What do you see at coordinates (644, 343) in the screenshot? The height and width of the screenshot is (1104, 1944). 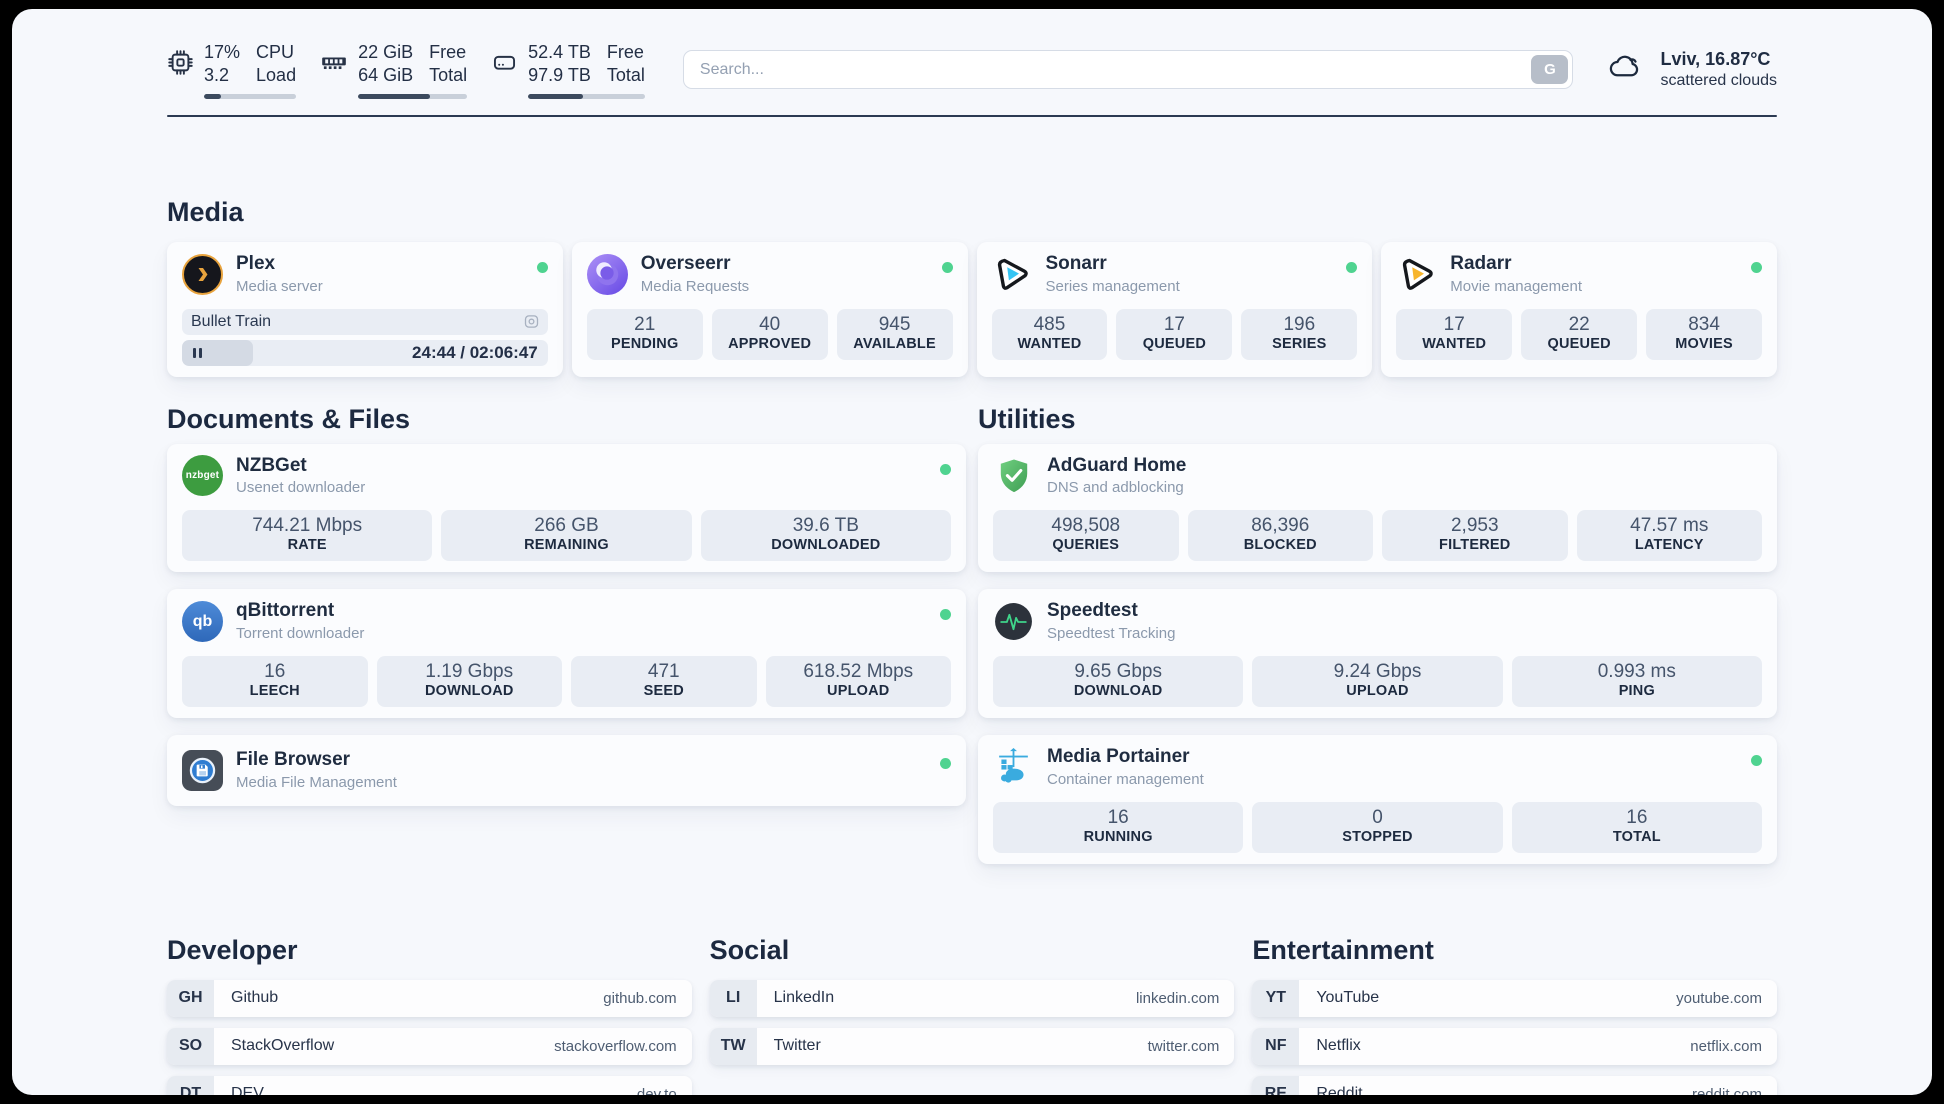 I see `stat-label: PENDING` at bounding box center [644, 343].